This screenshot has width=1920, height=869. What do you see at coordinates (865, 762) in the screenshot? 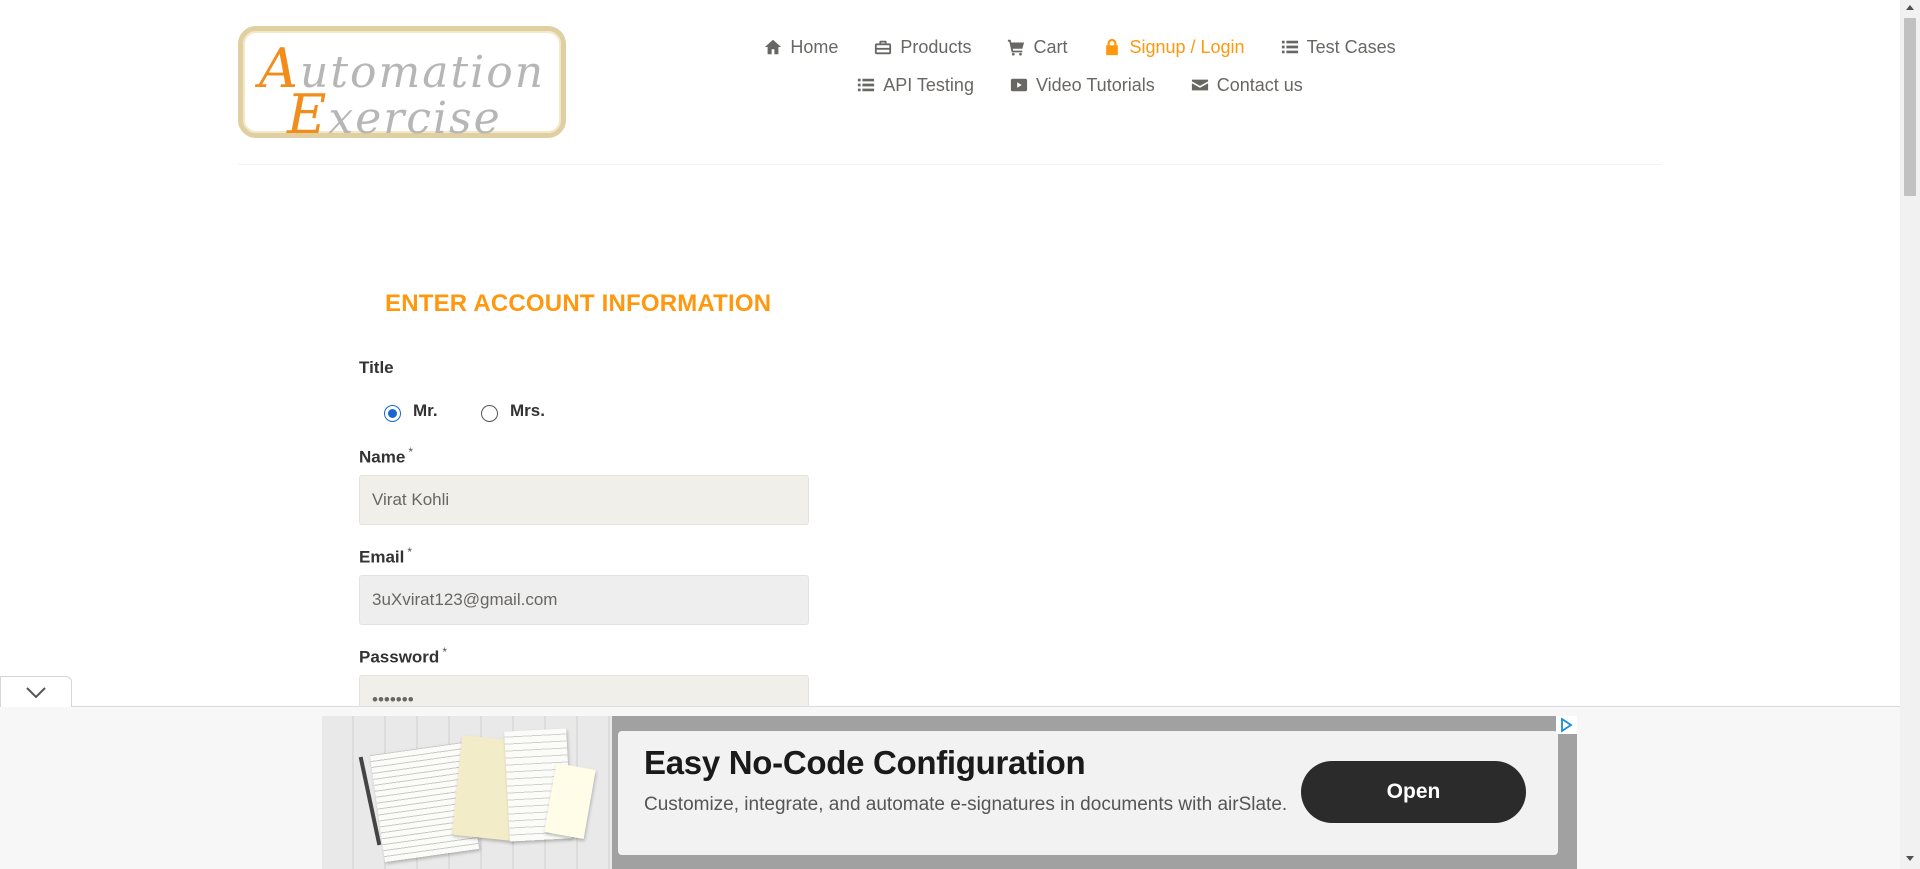
I see `ad-headline: Easy No-Code Configuration` at bounding box center [865, 762].